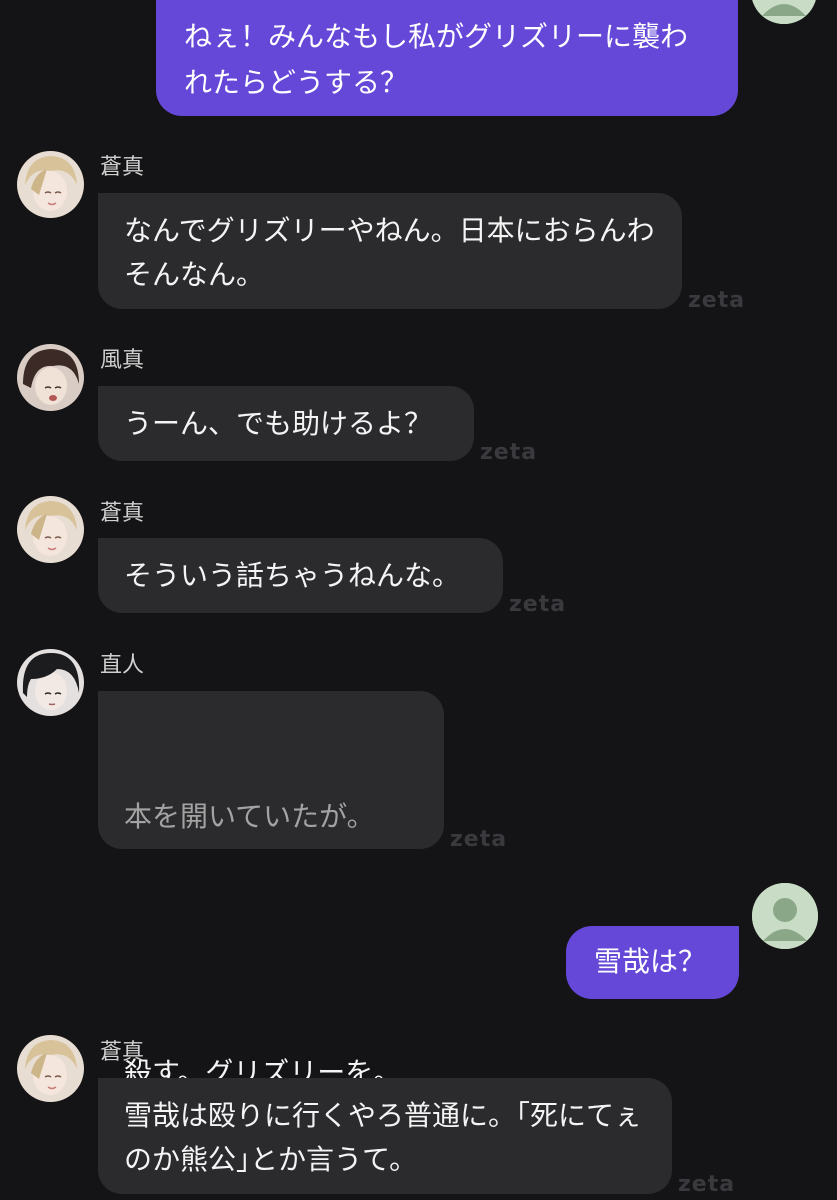 This screenshot has height=1200, width=837. I want to click on character-message-bubble: 雪哉は殴りに行くやろ普通に。｢死にてぇのか熊公｣とか言うて。, so click(385, 1136).